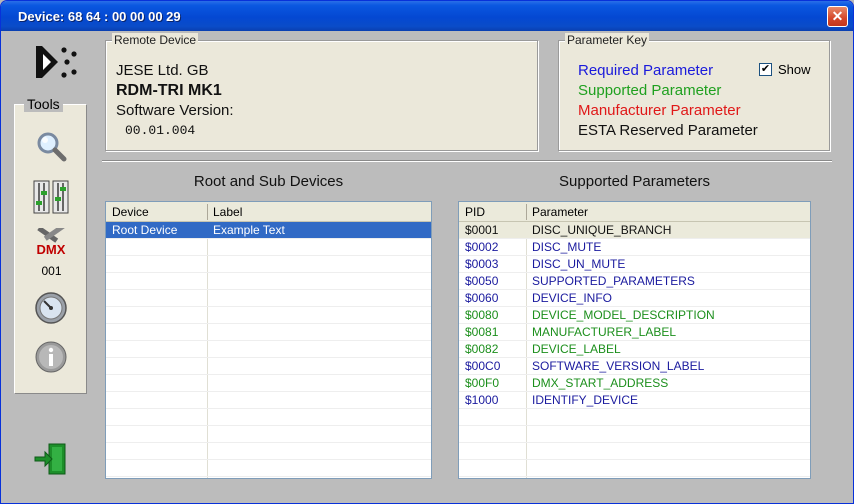  I want to click on parameter-row: $0002 DISC_MUTE, so click(634, 247).